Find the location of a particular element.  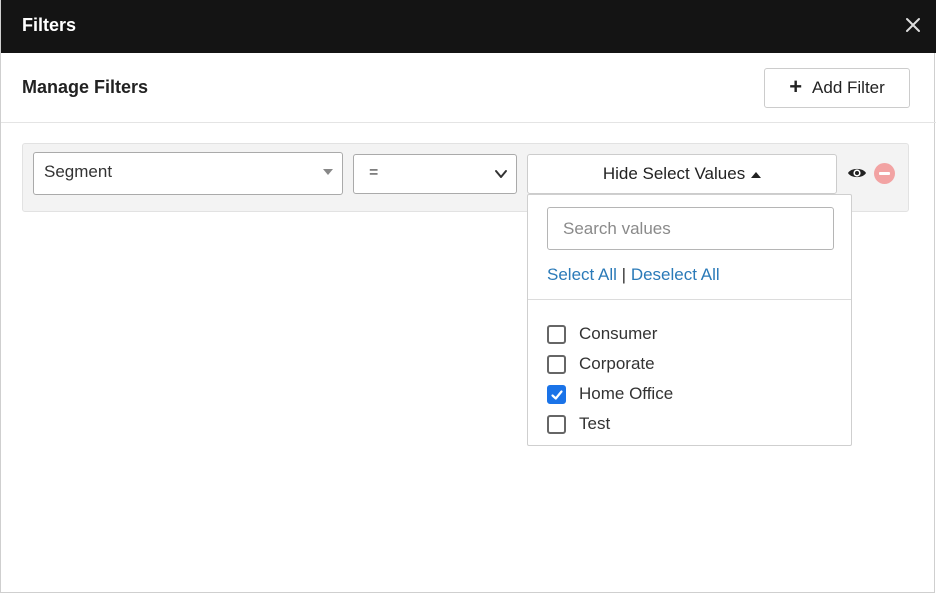

operator-select: = is located at coordinates (435, 174).